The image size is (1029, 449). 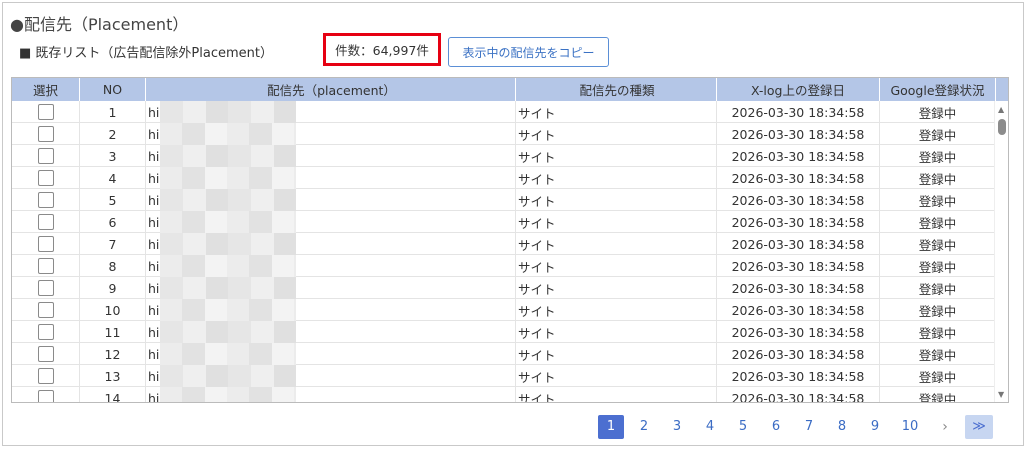 I want to click on scroll-thumb, so click(x=1002, y=127).